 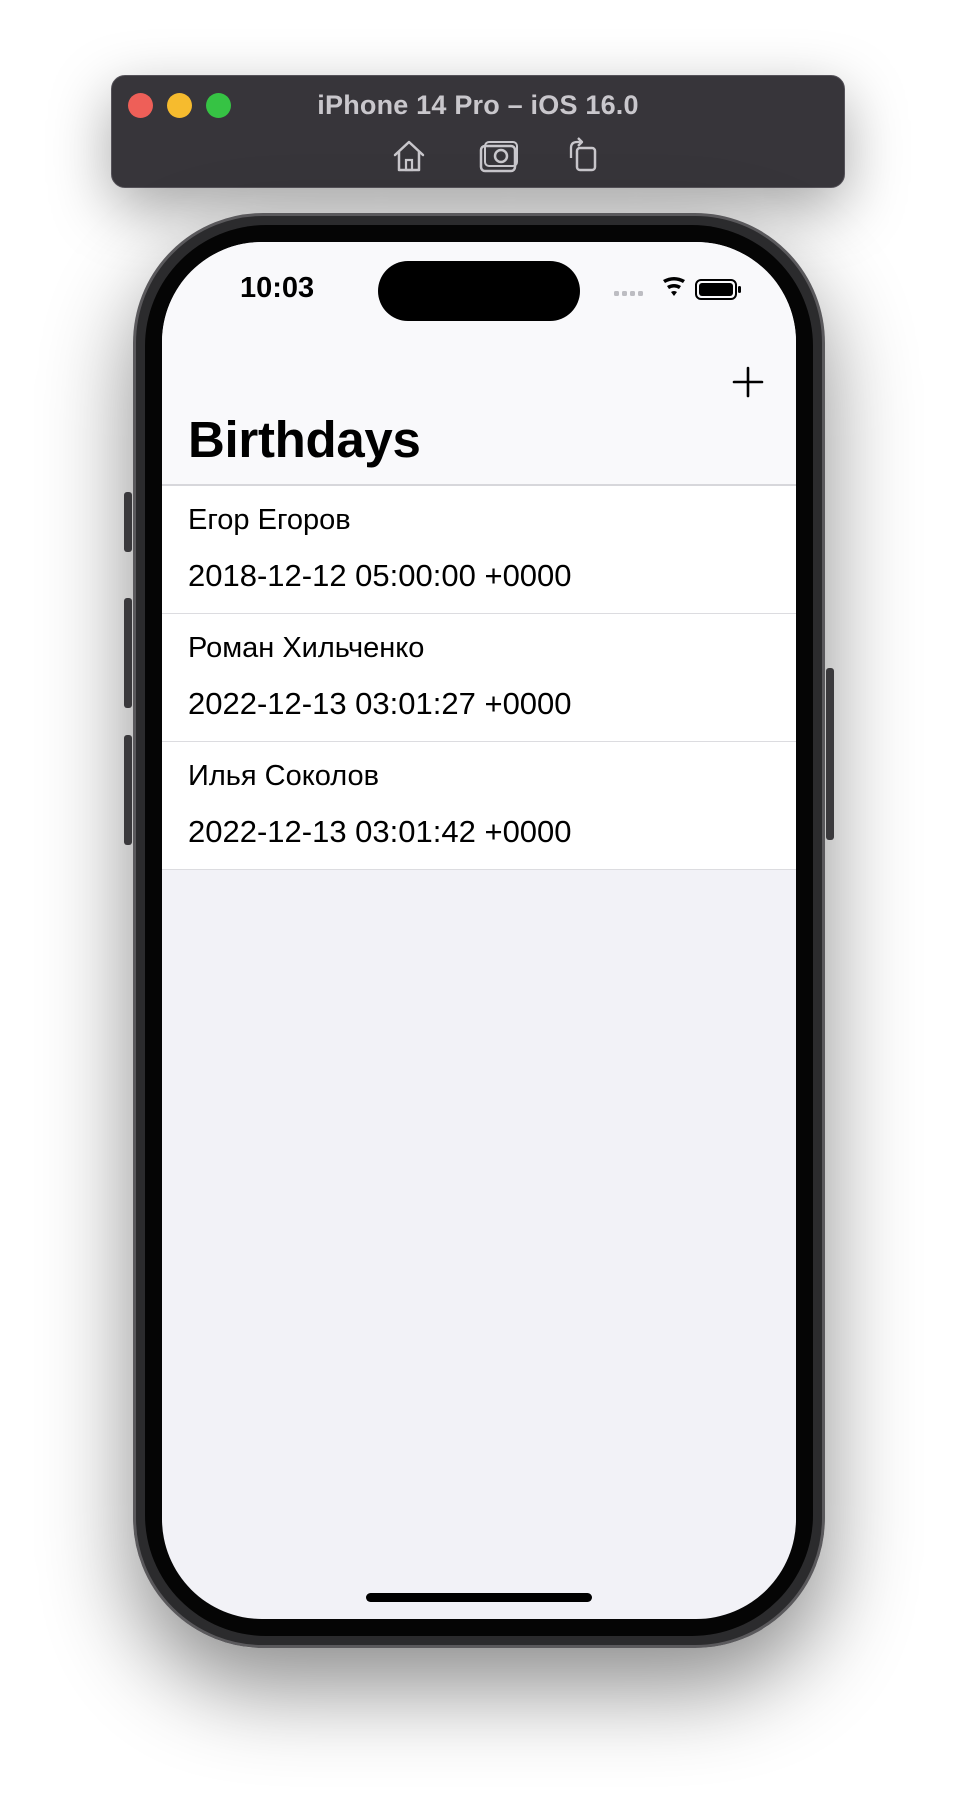 What do you see at coordinates (583, 156) in the screenshot?
I see `rotate-icon` at bounding box center [583, 156].